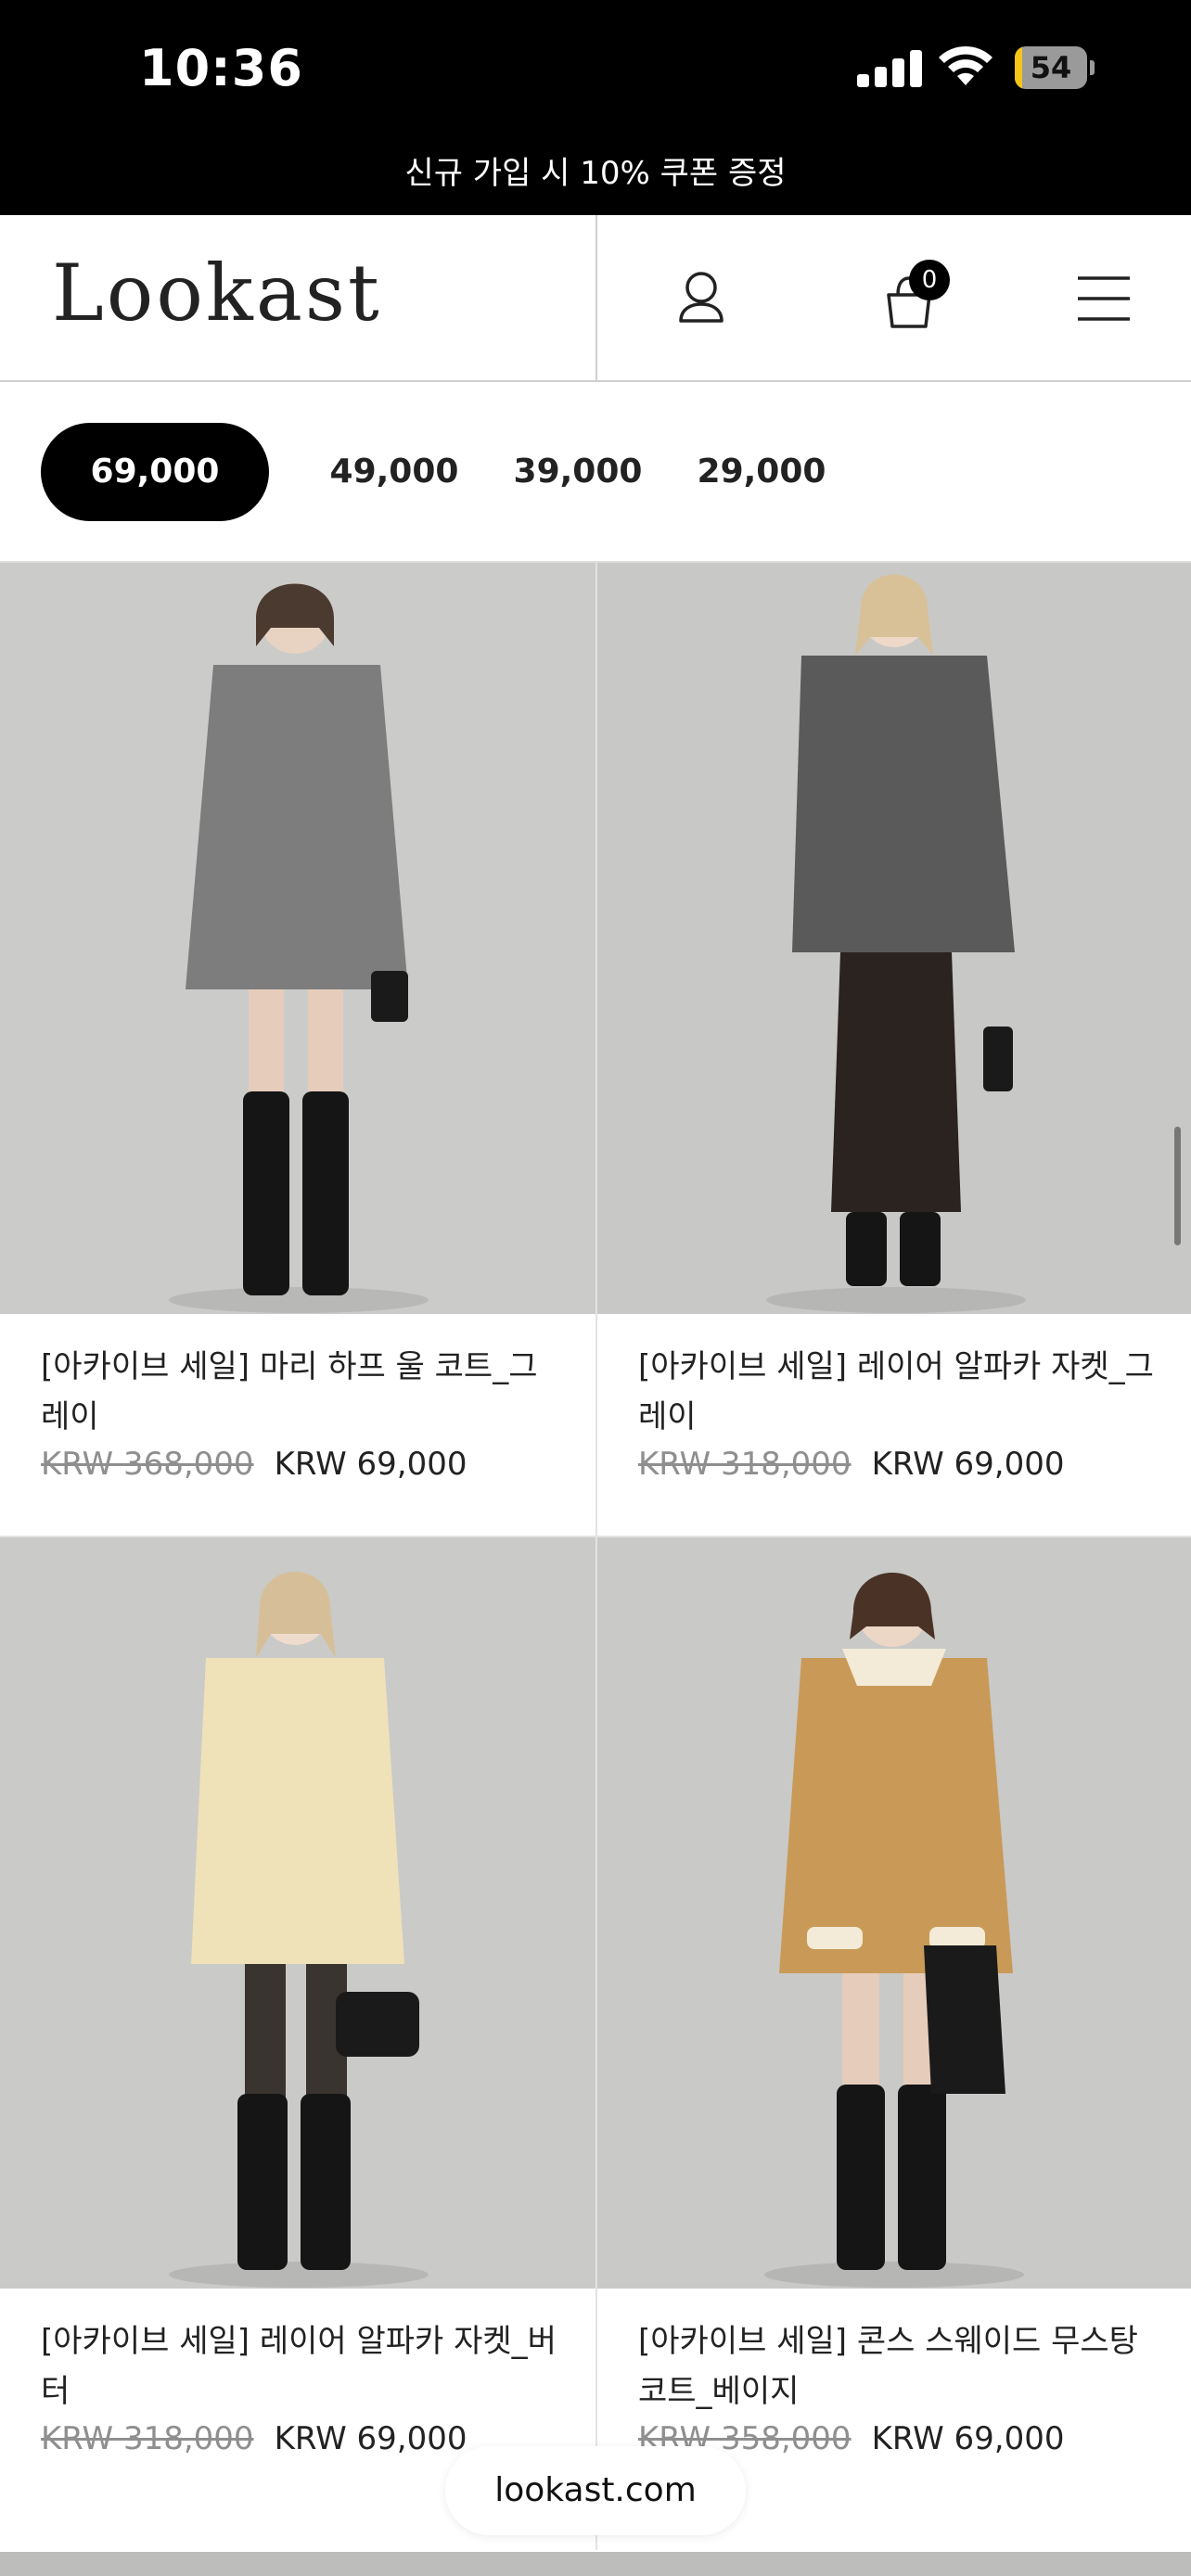 Image resolution: width=1191 pixels, height=2576 pixels. What do you see at coordinates (1051, 67) in the screenshot?
I see `battery-level: 54` at bounding box center [1051, 67].